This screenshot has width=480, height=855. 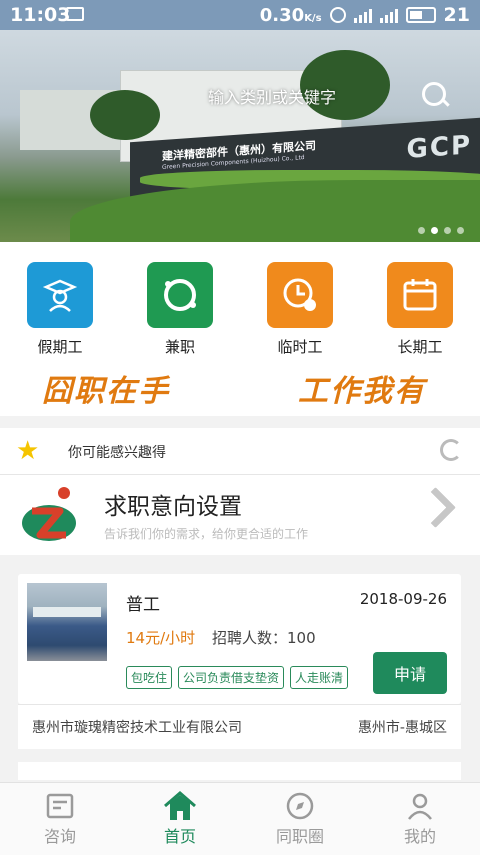 I want to click on user-icon, so click(x=420, y=806).